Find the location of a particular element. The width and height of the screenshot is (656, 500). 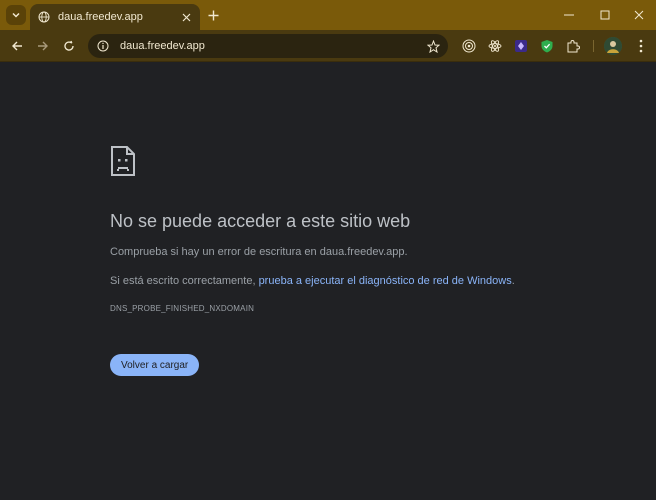

puzzle-icon is located at coordinates (573, 46).